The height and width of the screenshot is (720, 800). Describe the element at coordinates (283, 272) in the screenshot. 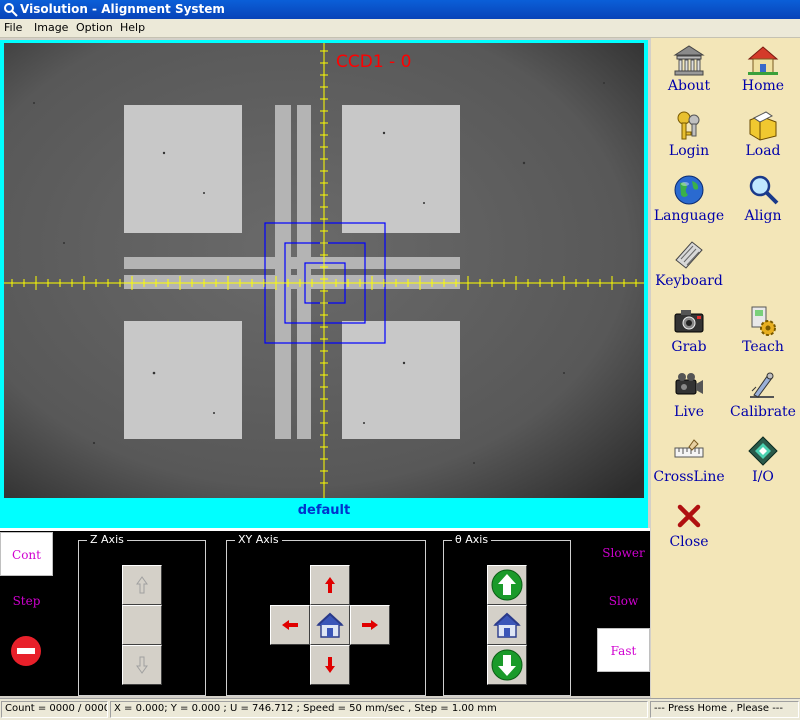

I see `mark-bar-v1` at that location.